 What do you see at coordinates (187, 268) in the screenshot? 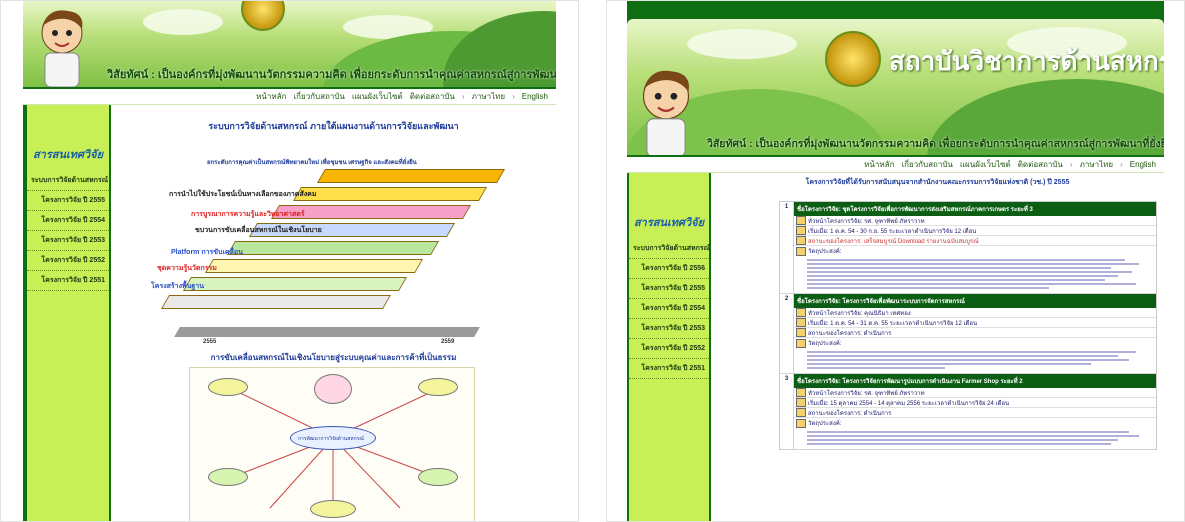
I see `stair-label-5: ชุดความรู้นวัตกรรม` at bounding box center [187, 268].